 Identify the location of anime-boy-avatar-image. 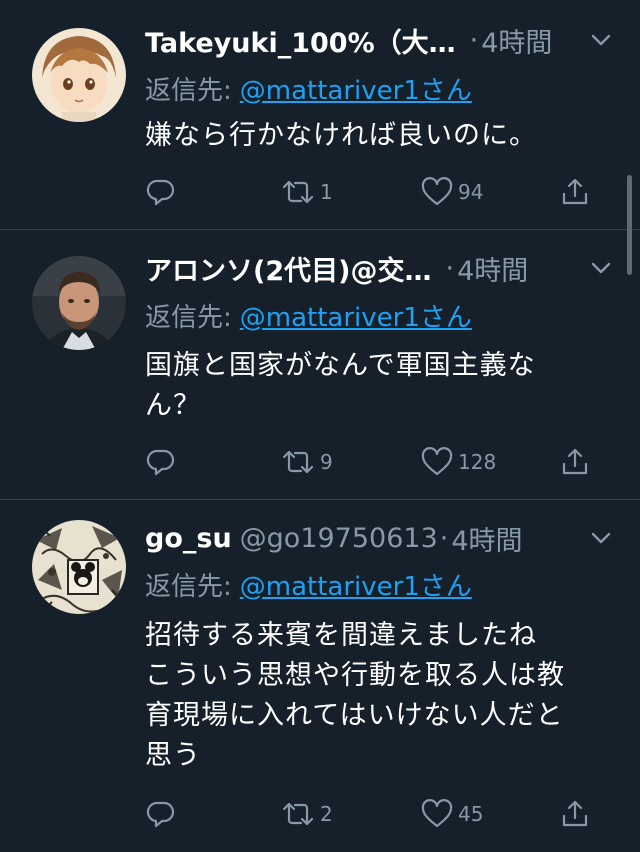
(79, 75).